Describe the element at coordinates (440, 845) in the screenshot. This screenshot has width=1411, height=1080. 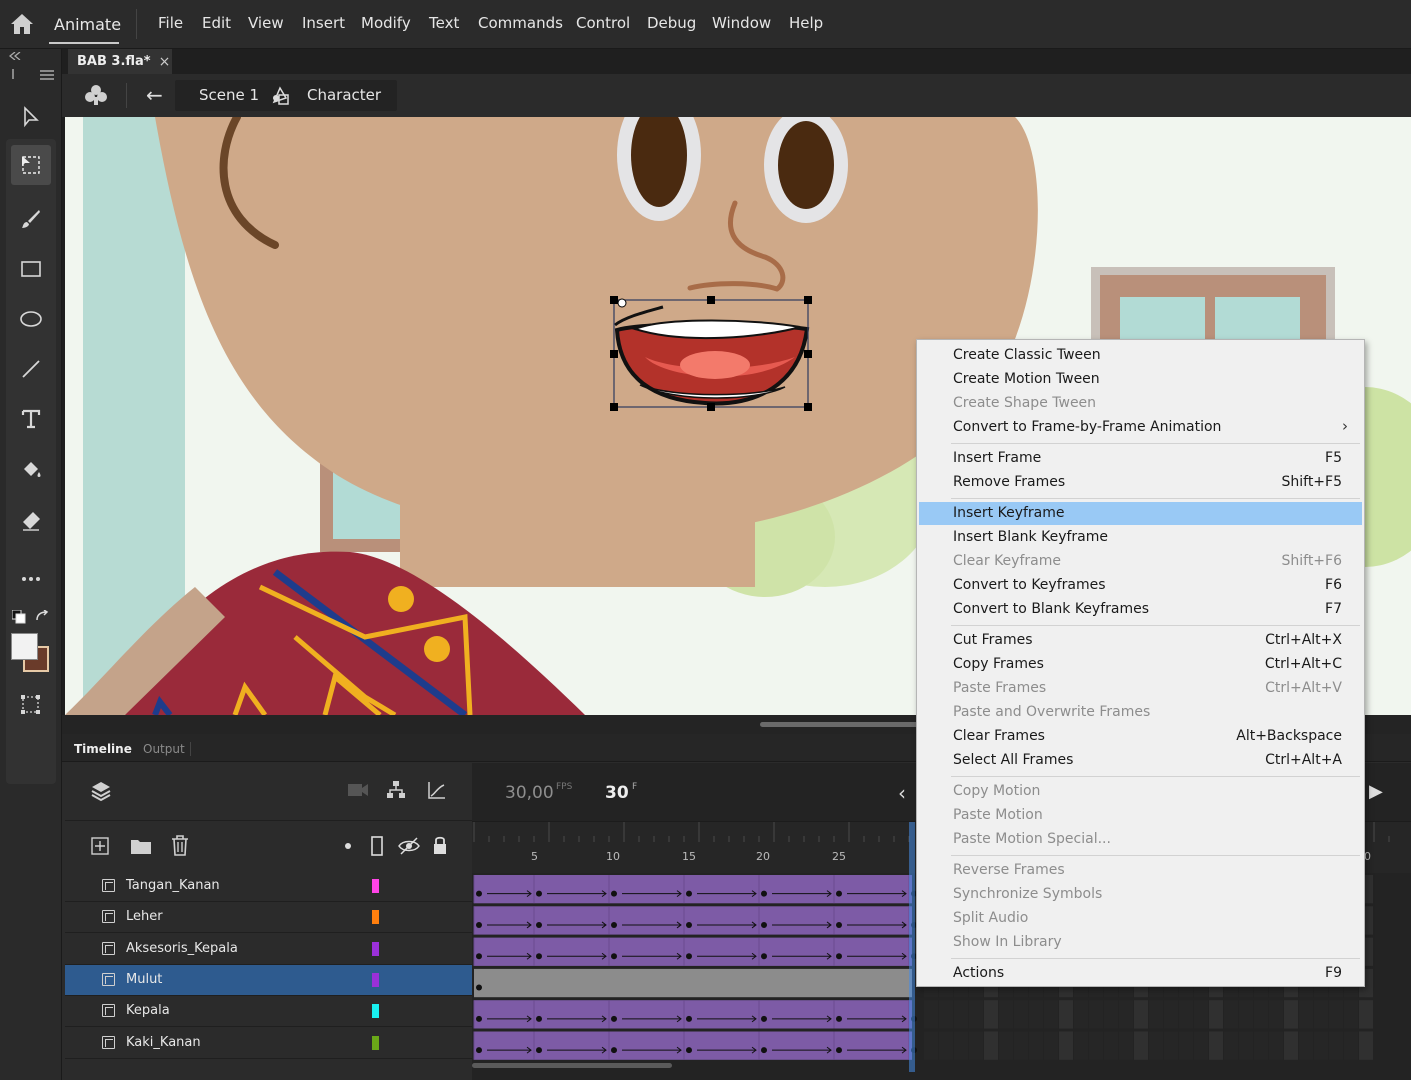
I see `lock-icon` at that location.